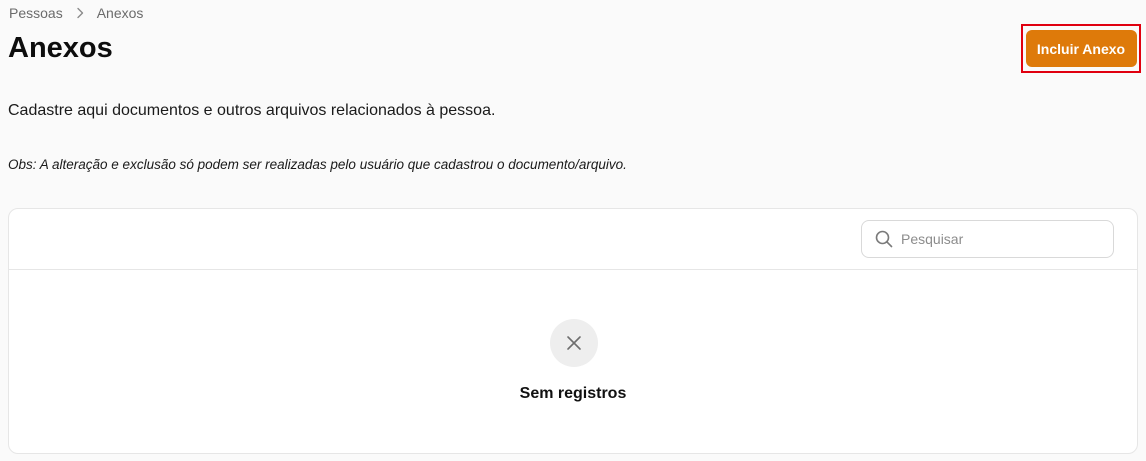 This screenshot has width=1146, height=461. I want to click on chevron-right-icon, so click(80, 13).